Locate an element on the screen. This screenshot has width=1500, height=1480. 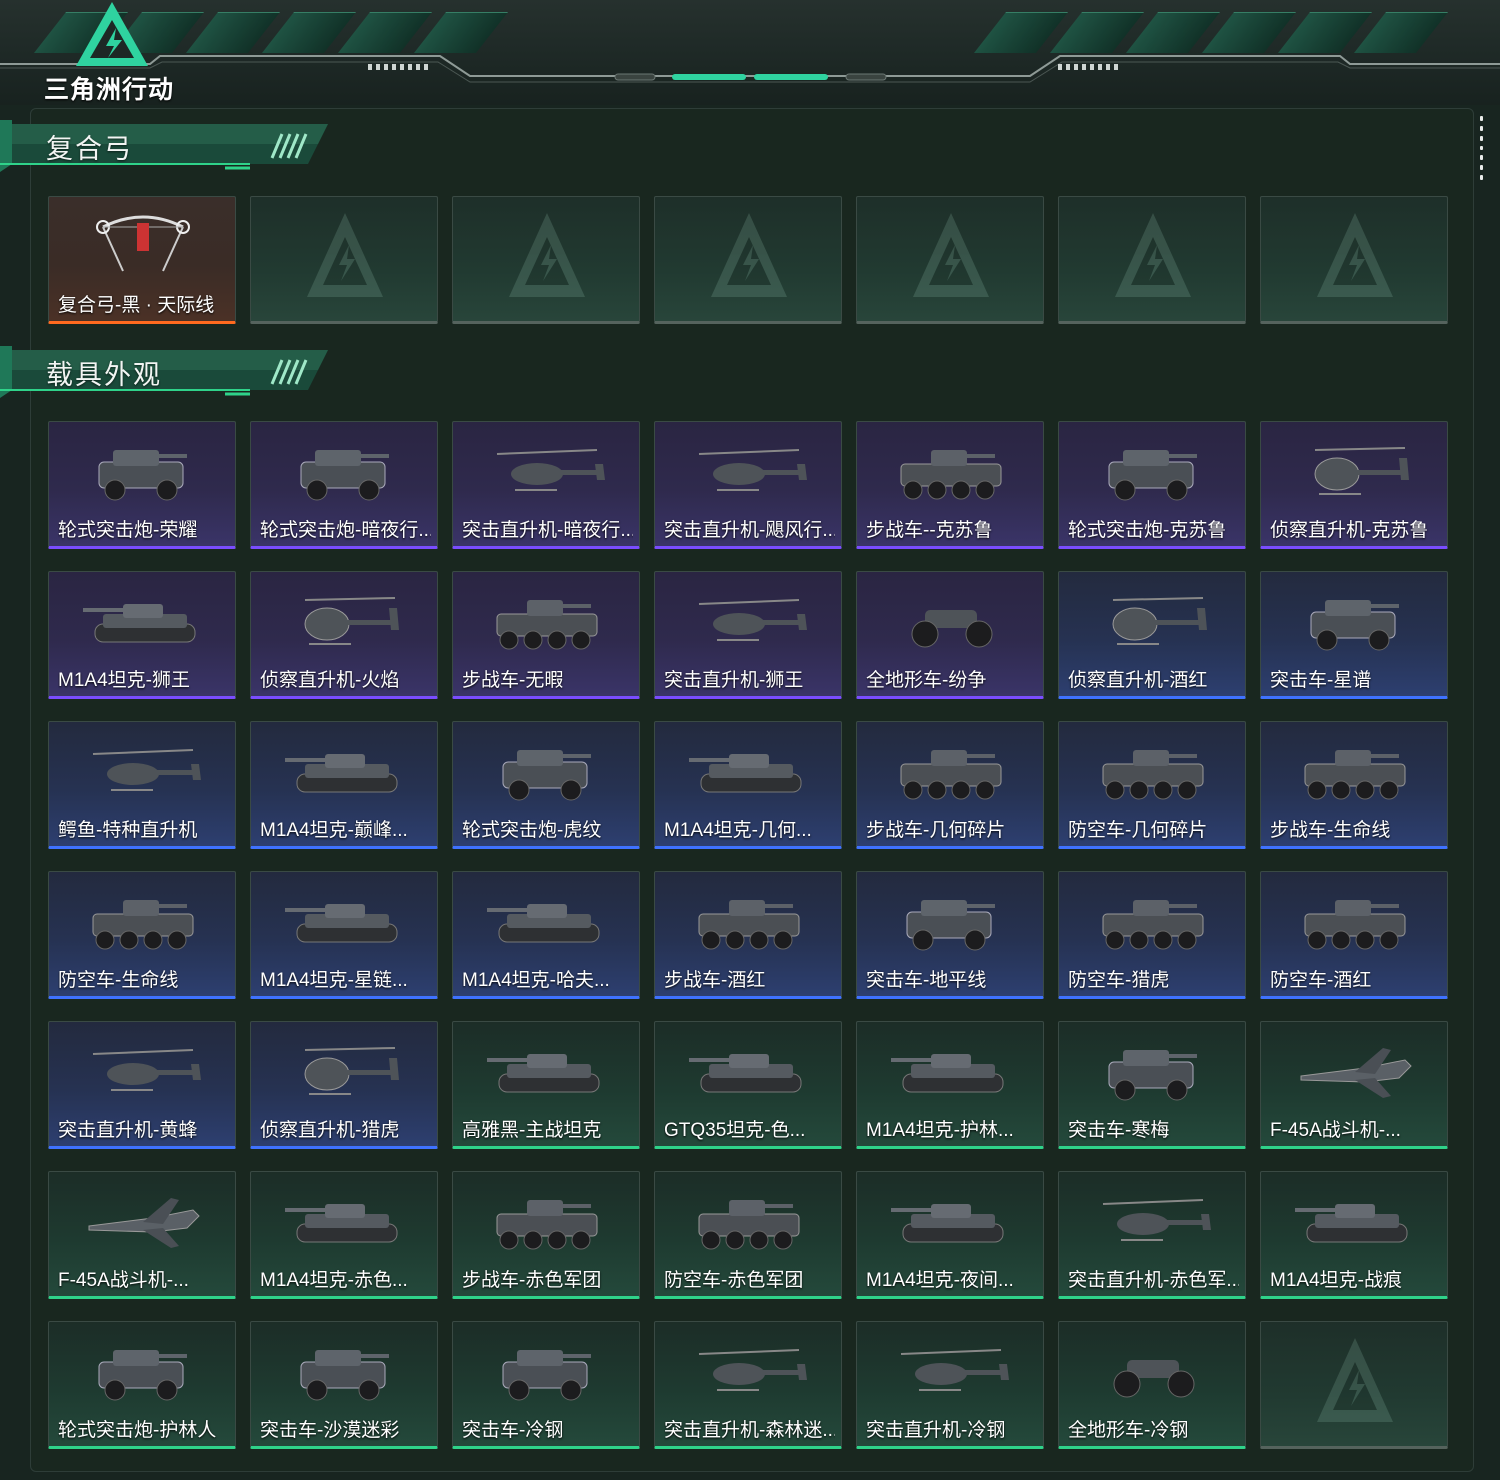
skin-card: 突击直升机-冷钢 is located at coordinates (950, 1385).